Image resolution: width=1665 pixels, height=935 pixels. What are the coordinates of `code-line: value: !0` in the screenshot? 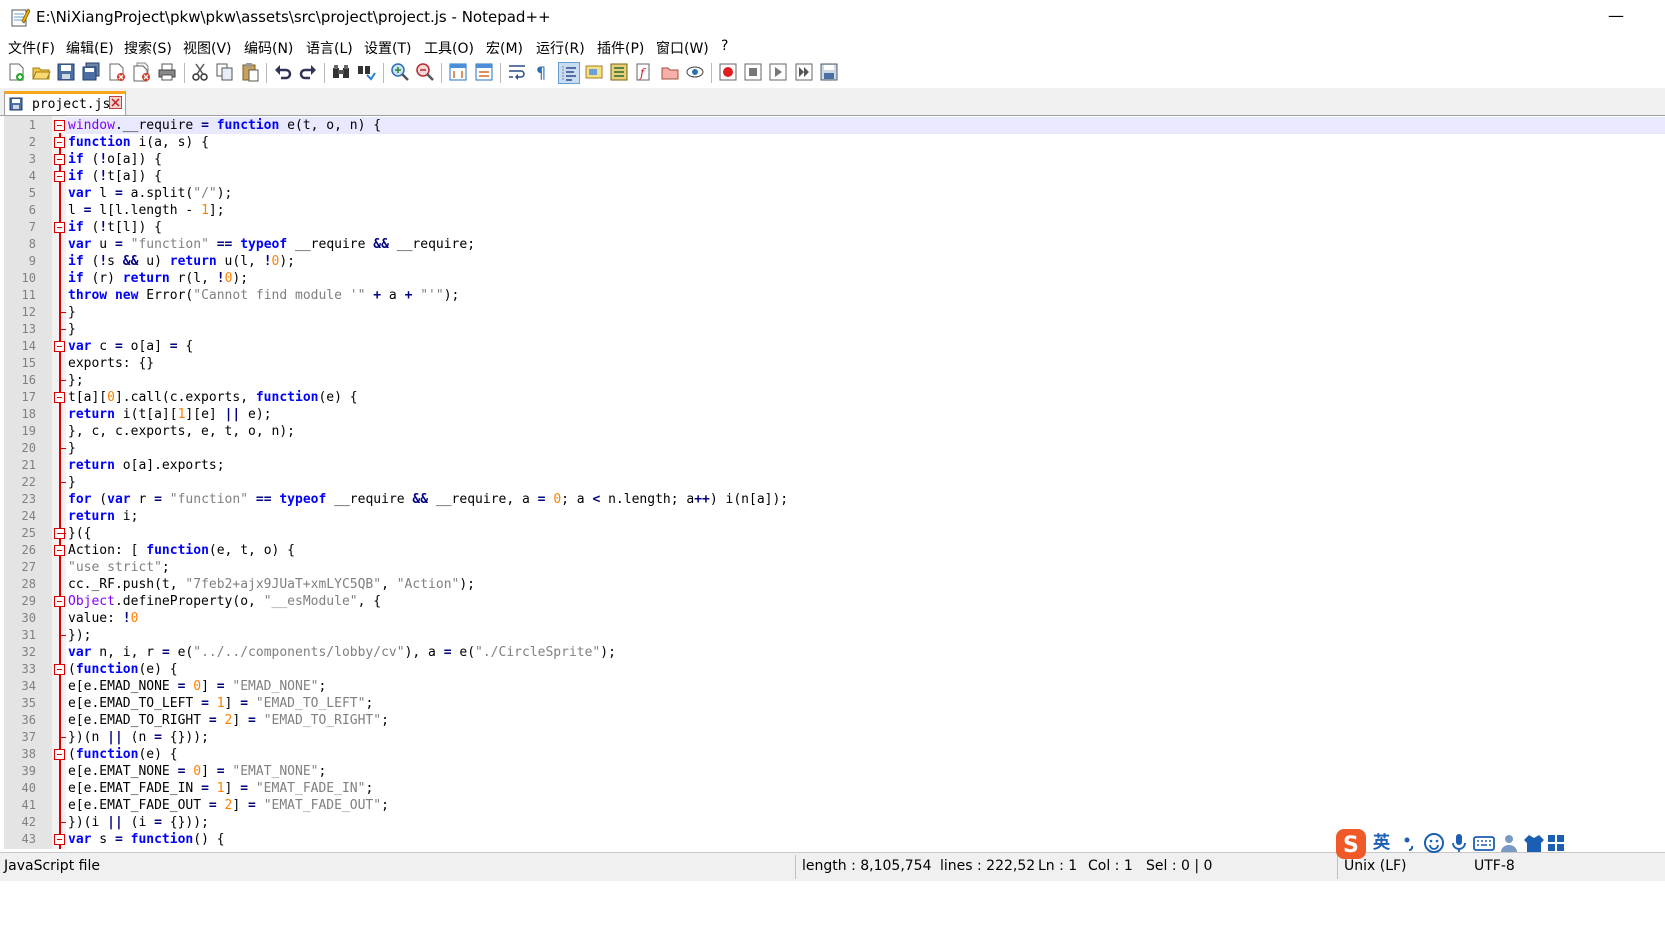 It's located at (103, 618).